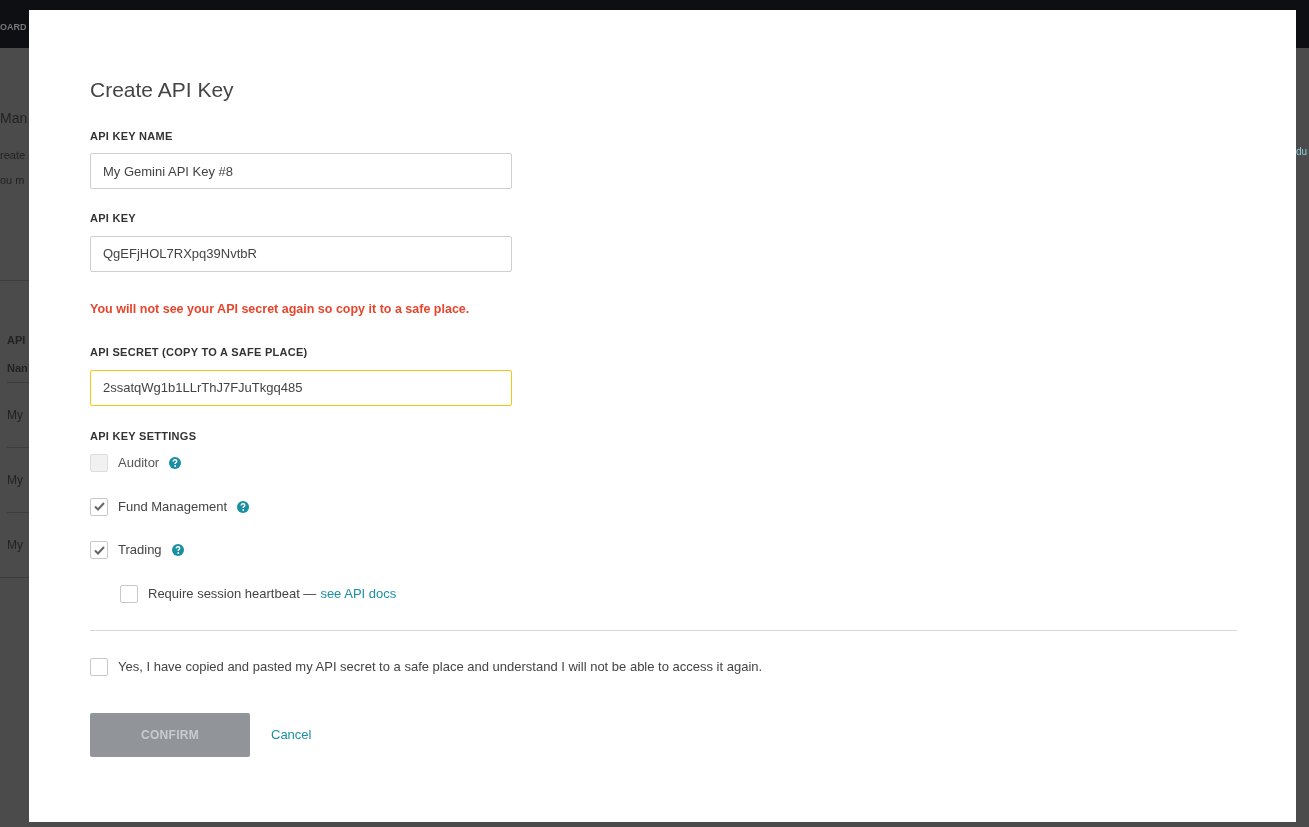 This screenshot has width=1309, height=827. I want to click on text-field: My Gemini API Key #8, so click(301, 171).